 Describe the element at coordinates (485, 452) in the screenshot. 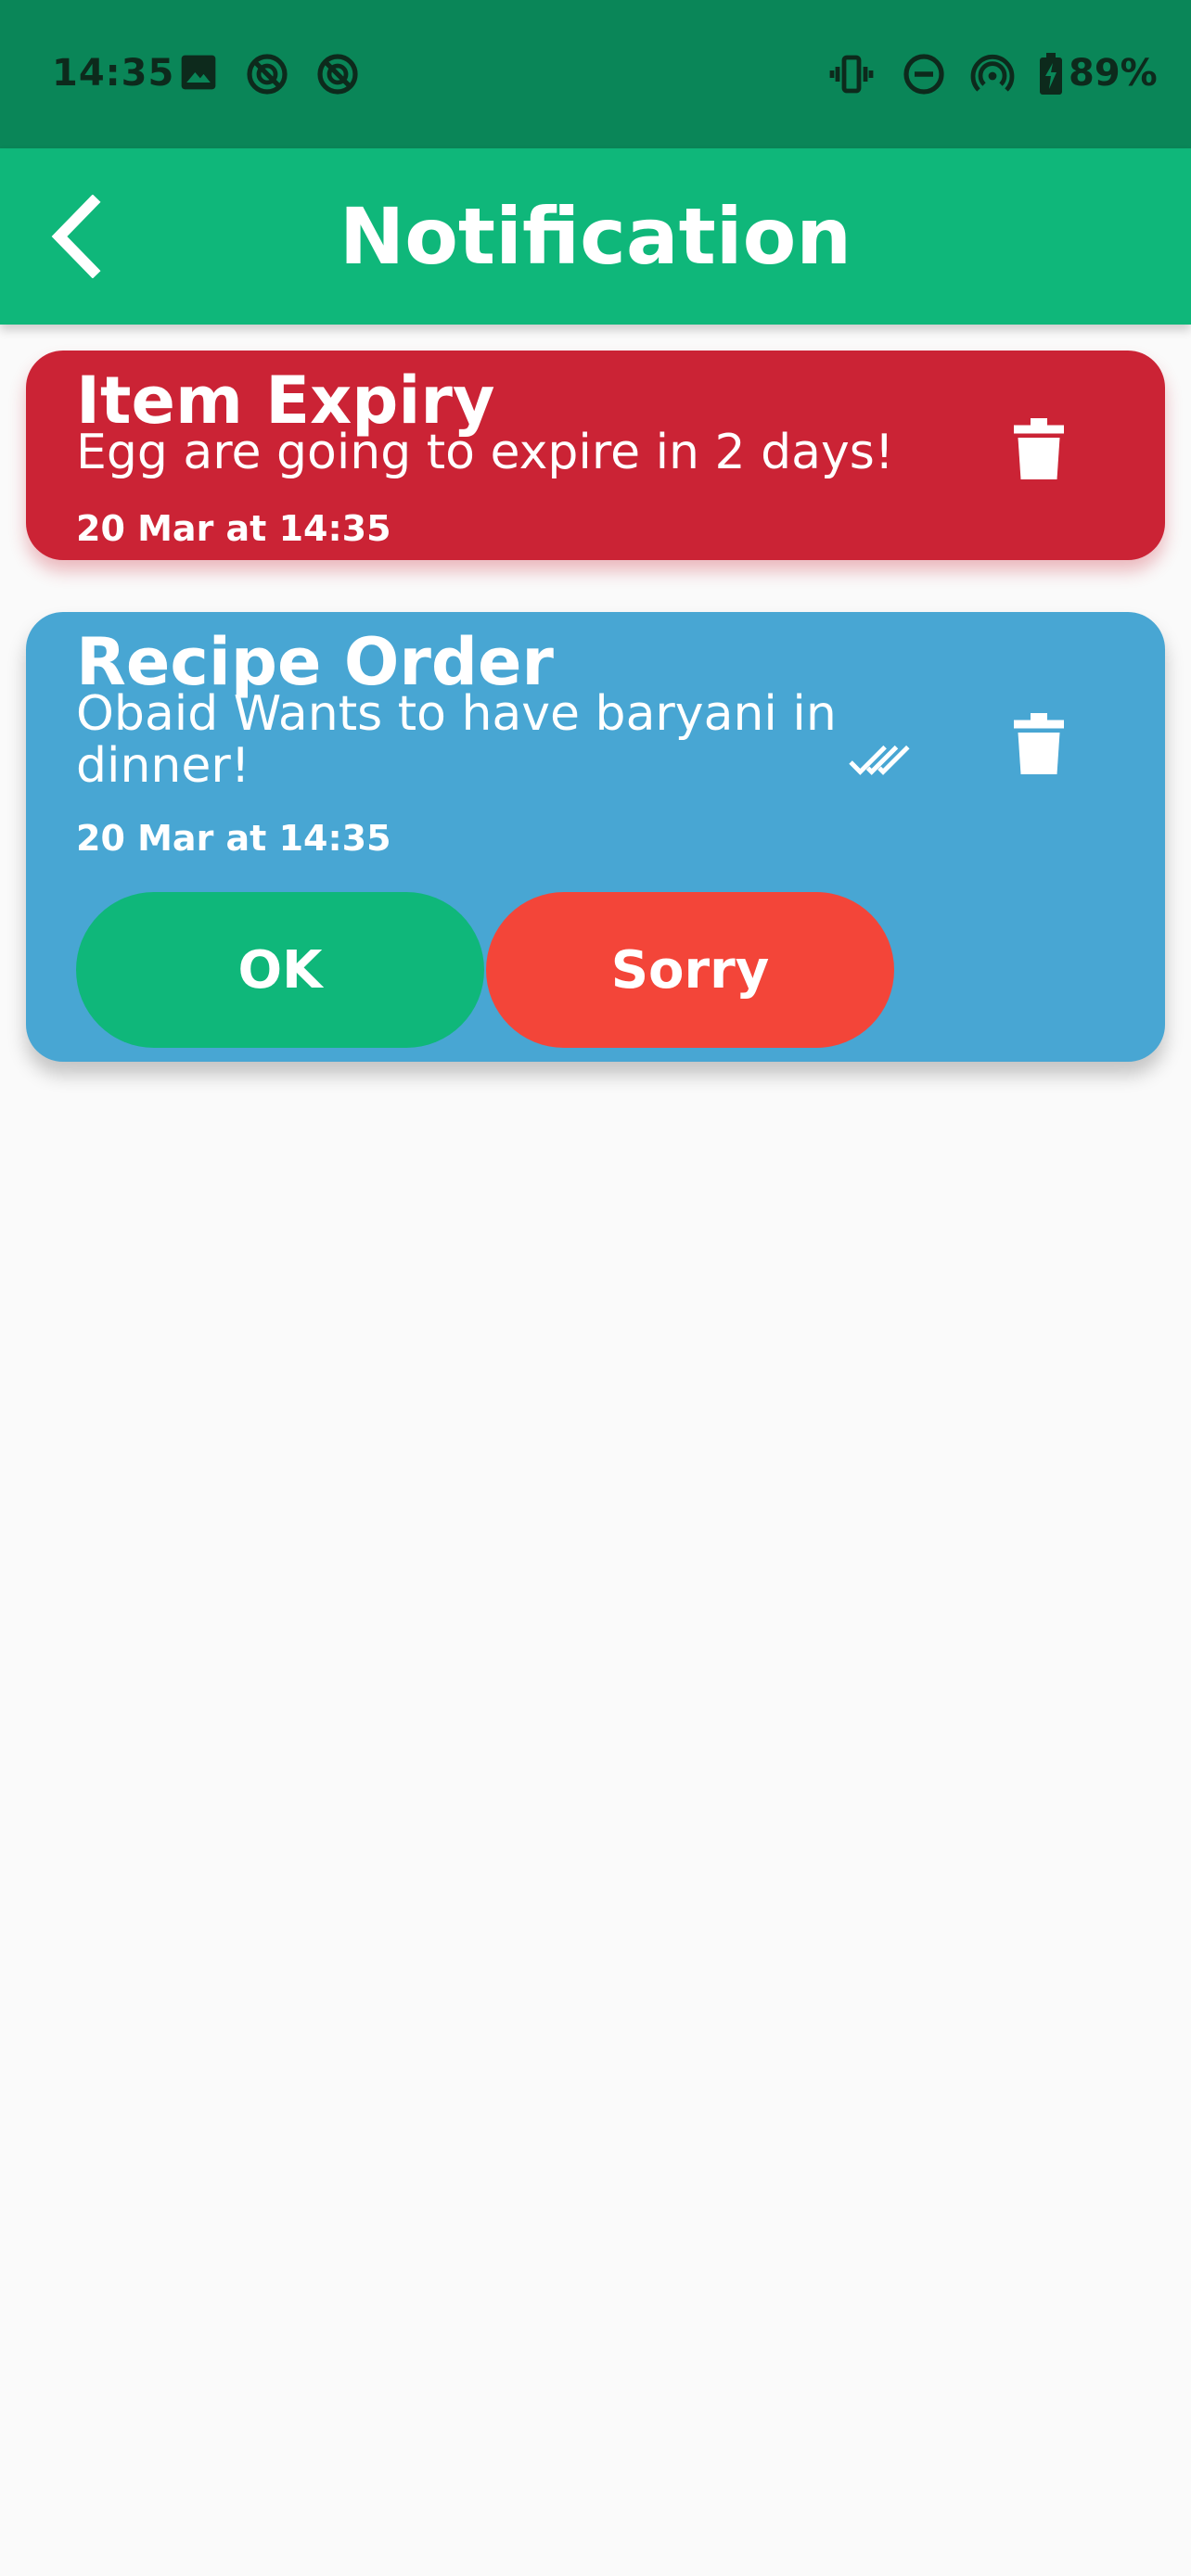

I see `notification-message: Egg are going to expire in 2 days!` at that location.